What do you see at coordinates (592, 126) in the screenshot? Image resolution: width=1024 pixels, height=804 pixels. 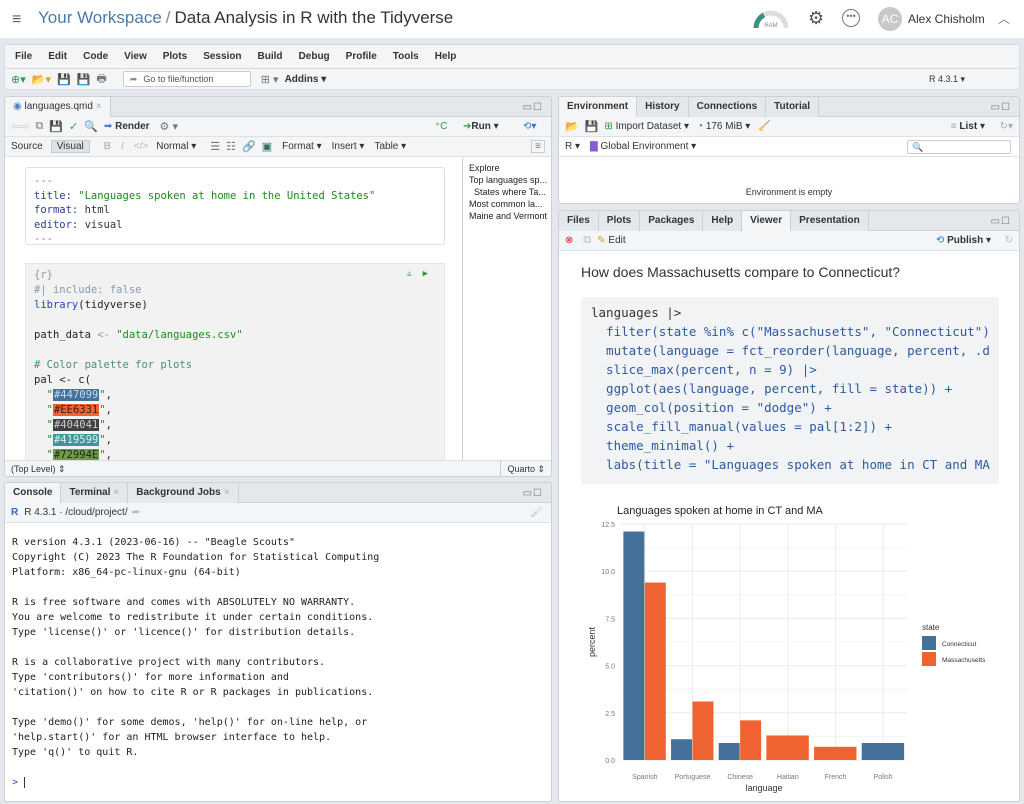 I see `save-workspace-icon: 💾` at bounding box center [592, 126].